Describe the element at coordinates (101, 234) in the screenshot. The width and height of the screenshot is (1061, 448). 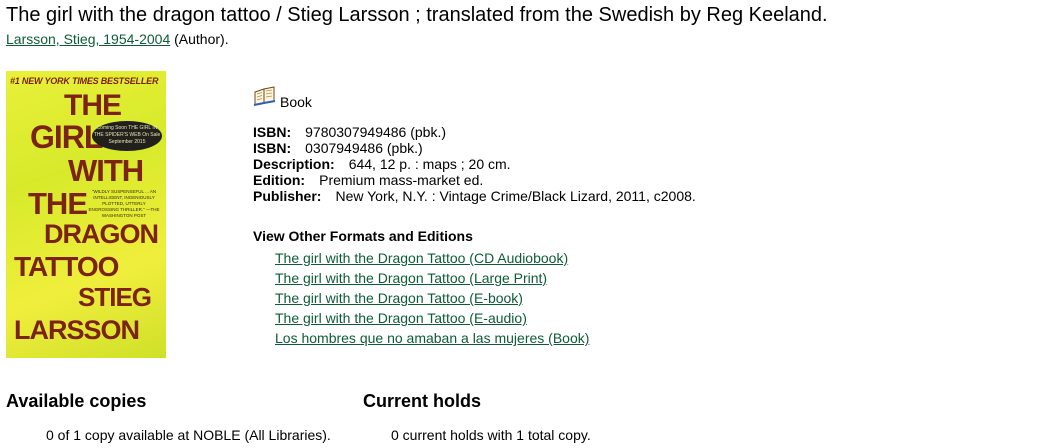
I see `cover-title-line: DRAGON` at that location.